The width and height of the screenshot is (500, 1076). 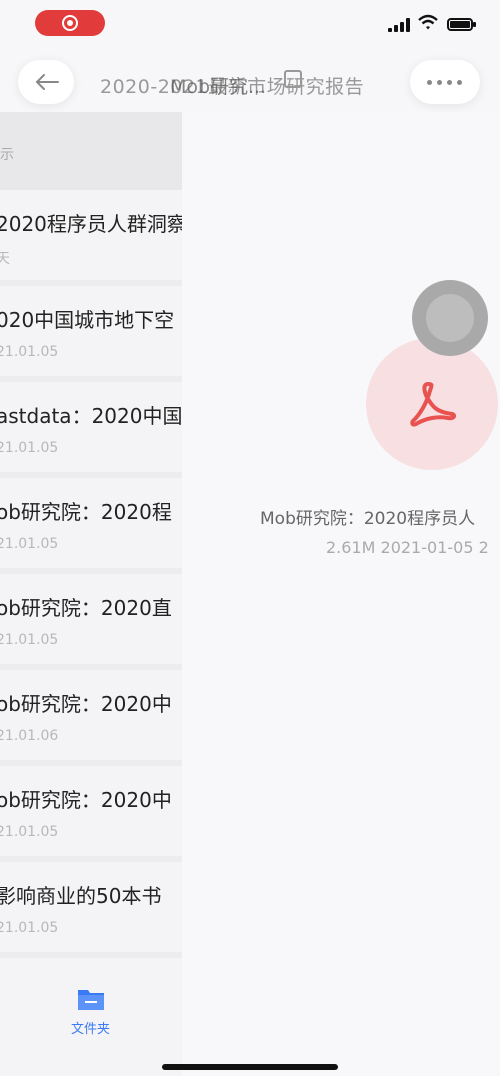 I want to click on more-button, so click(x=445, y=82).